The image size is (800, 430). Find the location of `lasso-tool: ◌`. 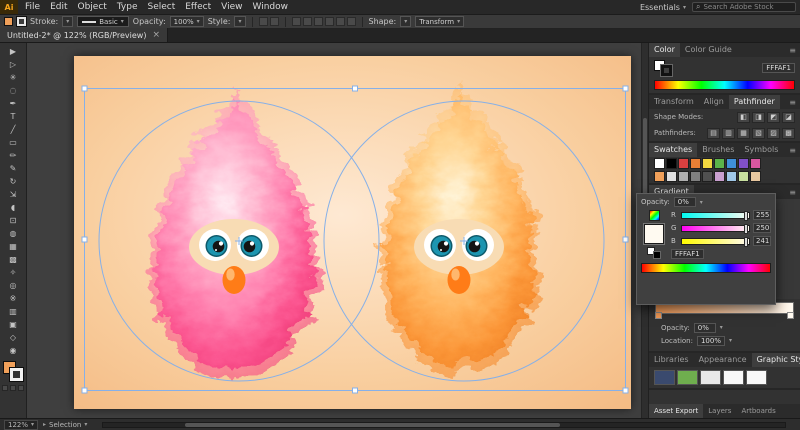

lasso-tool: ◌ is located at coordinates (13, 90).